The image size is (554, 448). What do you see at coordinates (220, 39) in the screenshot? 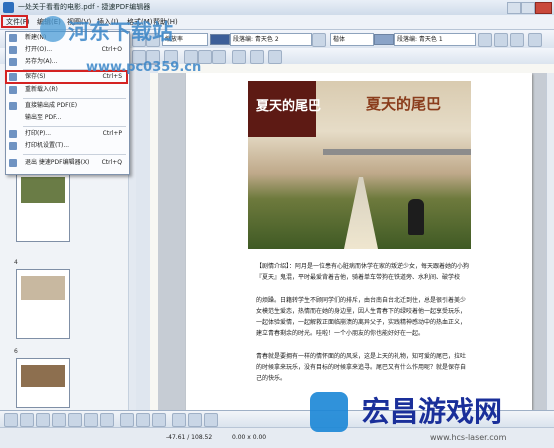
I see `para-style-swatch` at bounding box center [220, 39].